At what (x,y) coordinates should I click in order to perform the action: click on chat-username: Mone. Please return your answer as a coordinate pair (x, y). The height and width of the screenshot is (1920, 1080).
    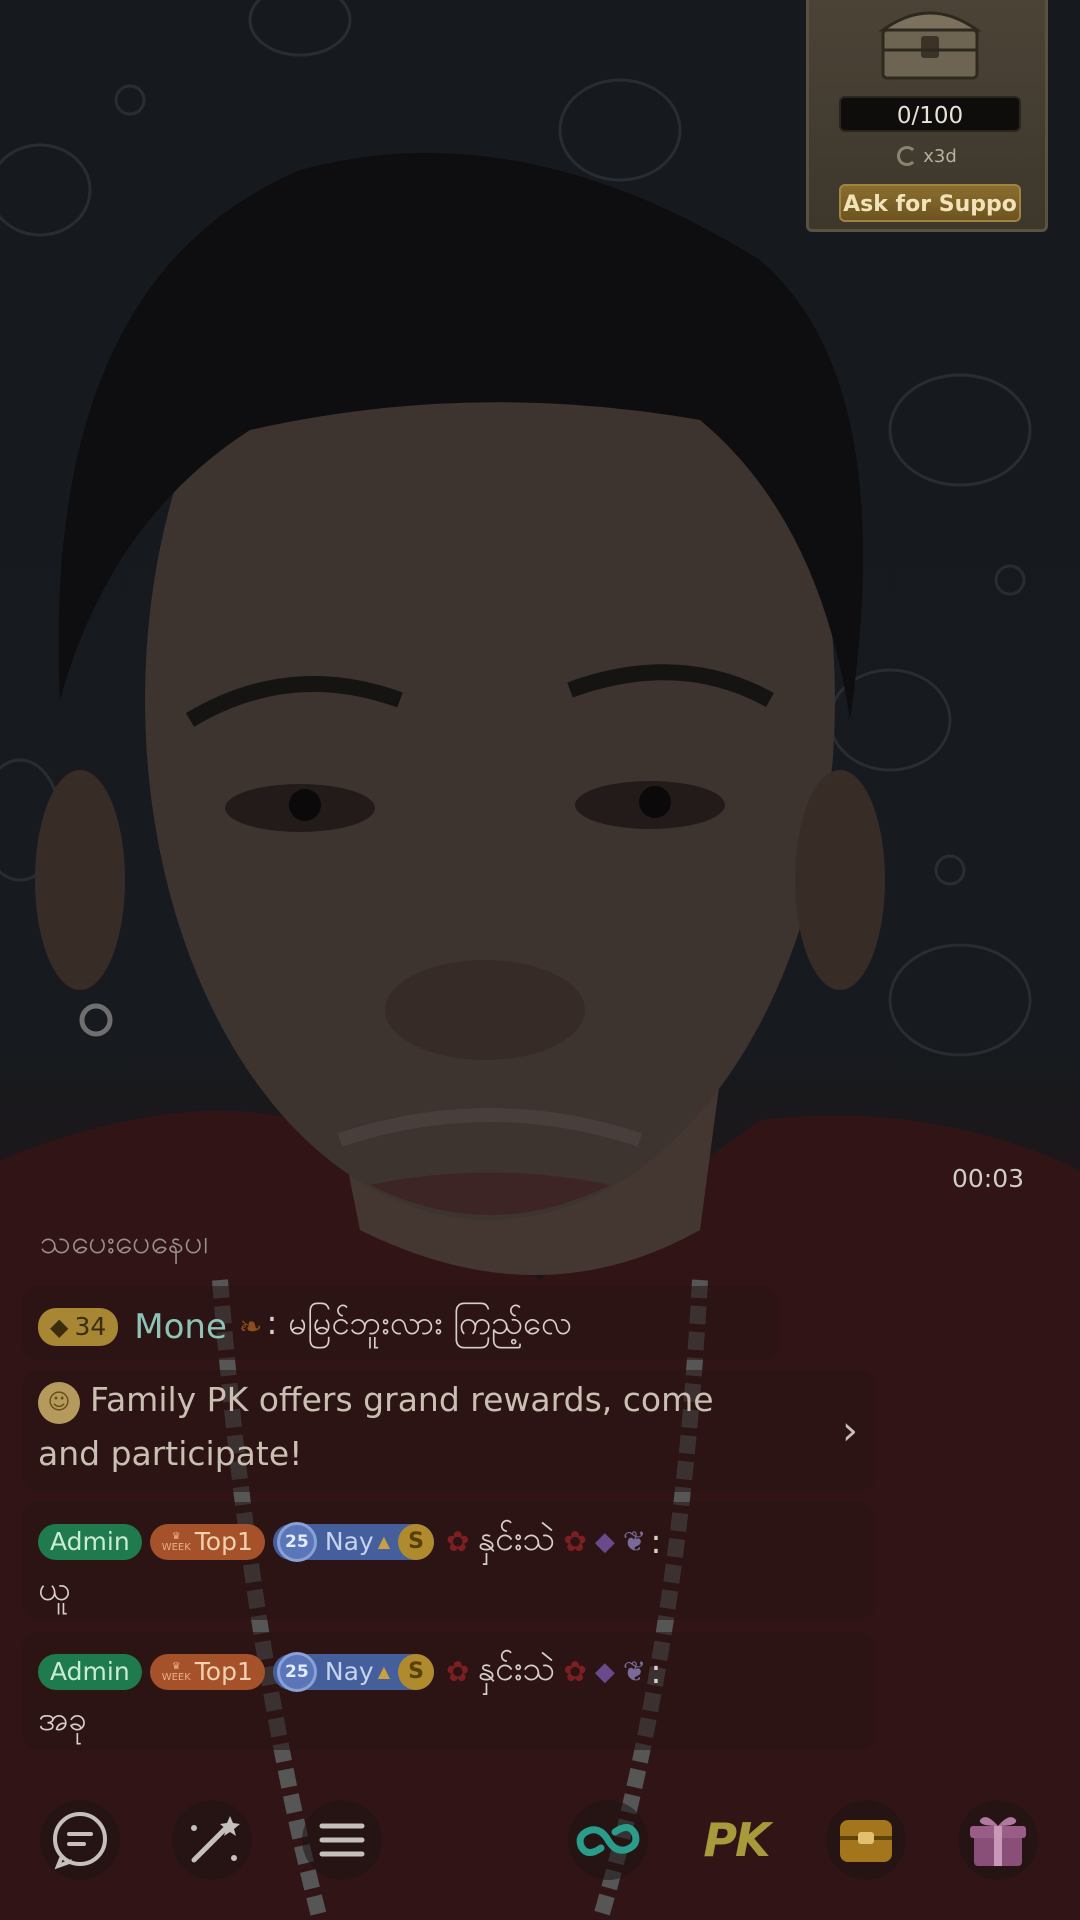
    Looking at the image, I should click on (180, 1327).